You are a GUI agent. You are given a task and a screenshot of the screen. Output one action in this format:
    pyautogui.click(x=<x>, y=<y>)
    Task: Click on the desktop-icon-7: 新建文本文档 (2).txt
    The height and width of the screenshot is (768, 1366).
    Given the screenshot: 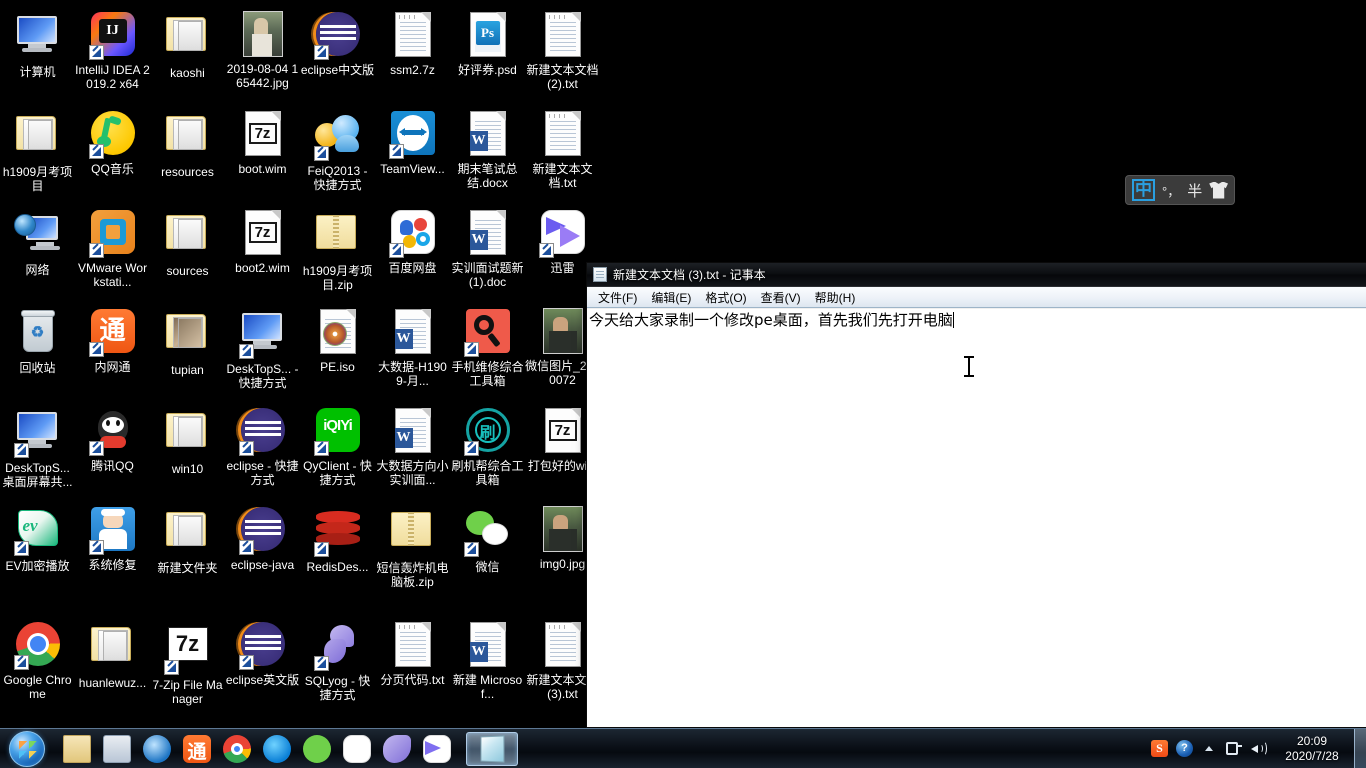 What is the action you would take?
    pyautogui.click(x=562, y=50)
    